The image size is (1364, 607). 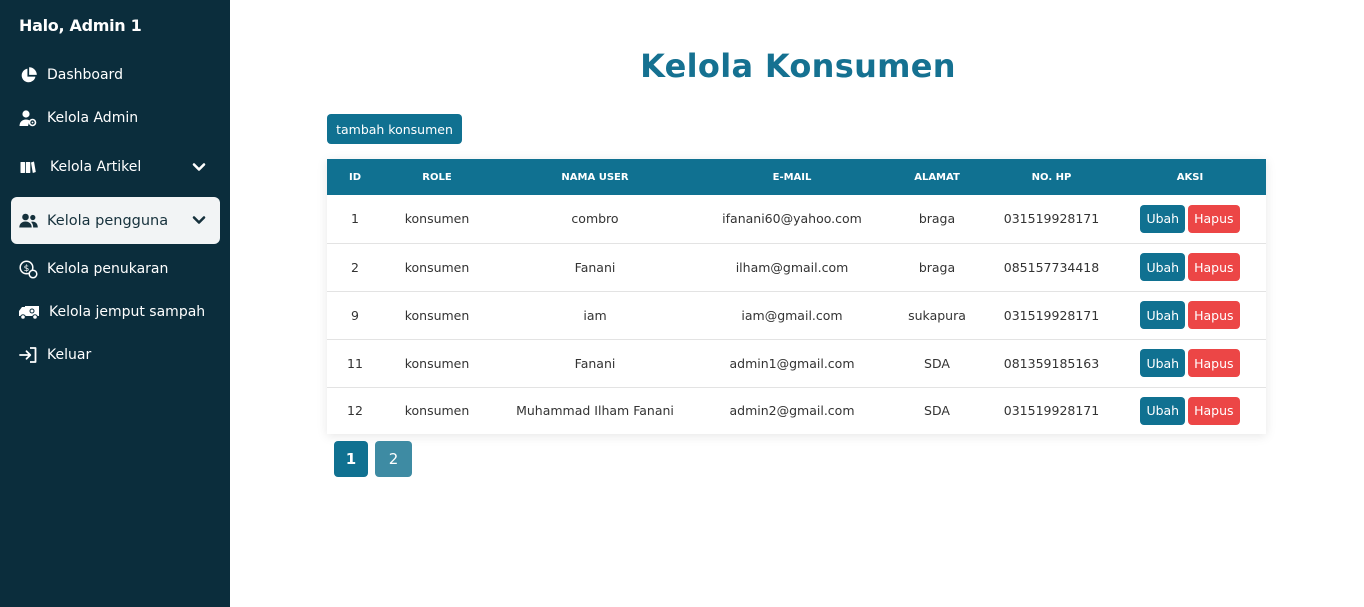 I want to click on page-button-2: 2, so click(x=393, y=459).